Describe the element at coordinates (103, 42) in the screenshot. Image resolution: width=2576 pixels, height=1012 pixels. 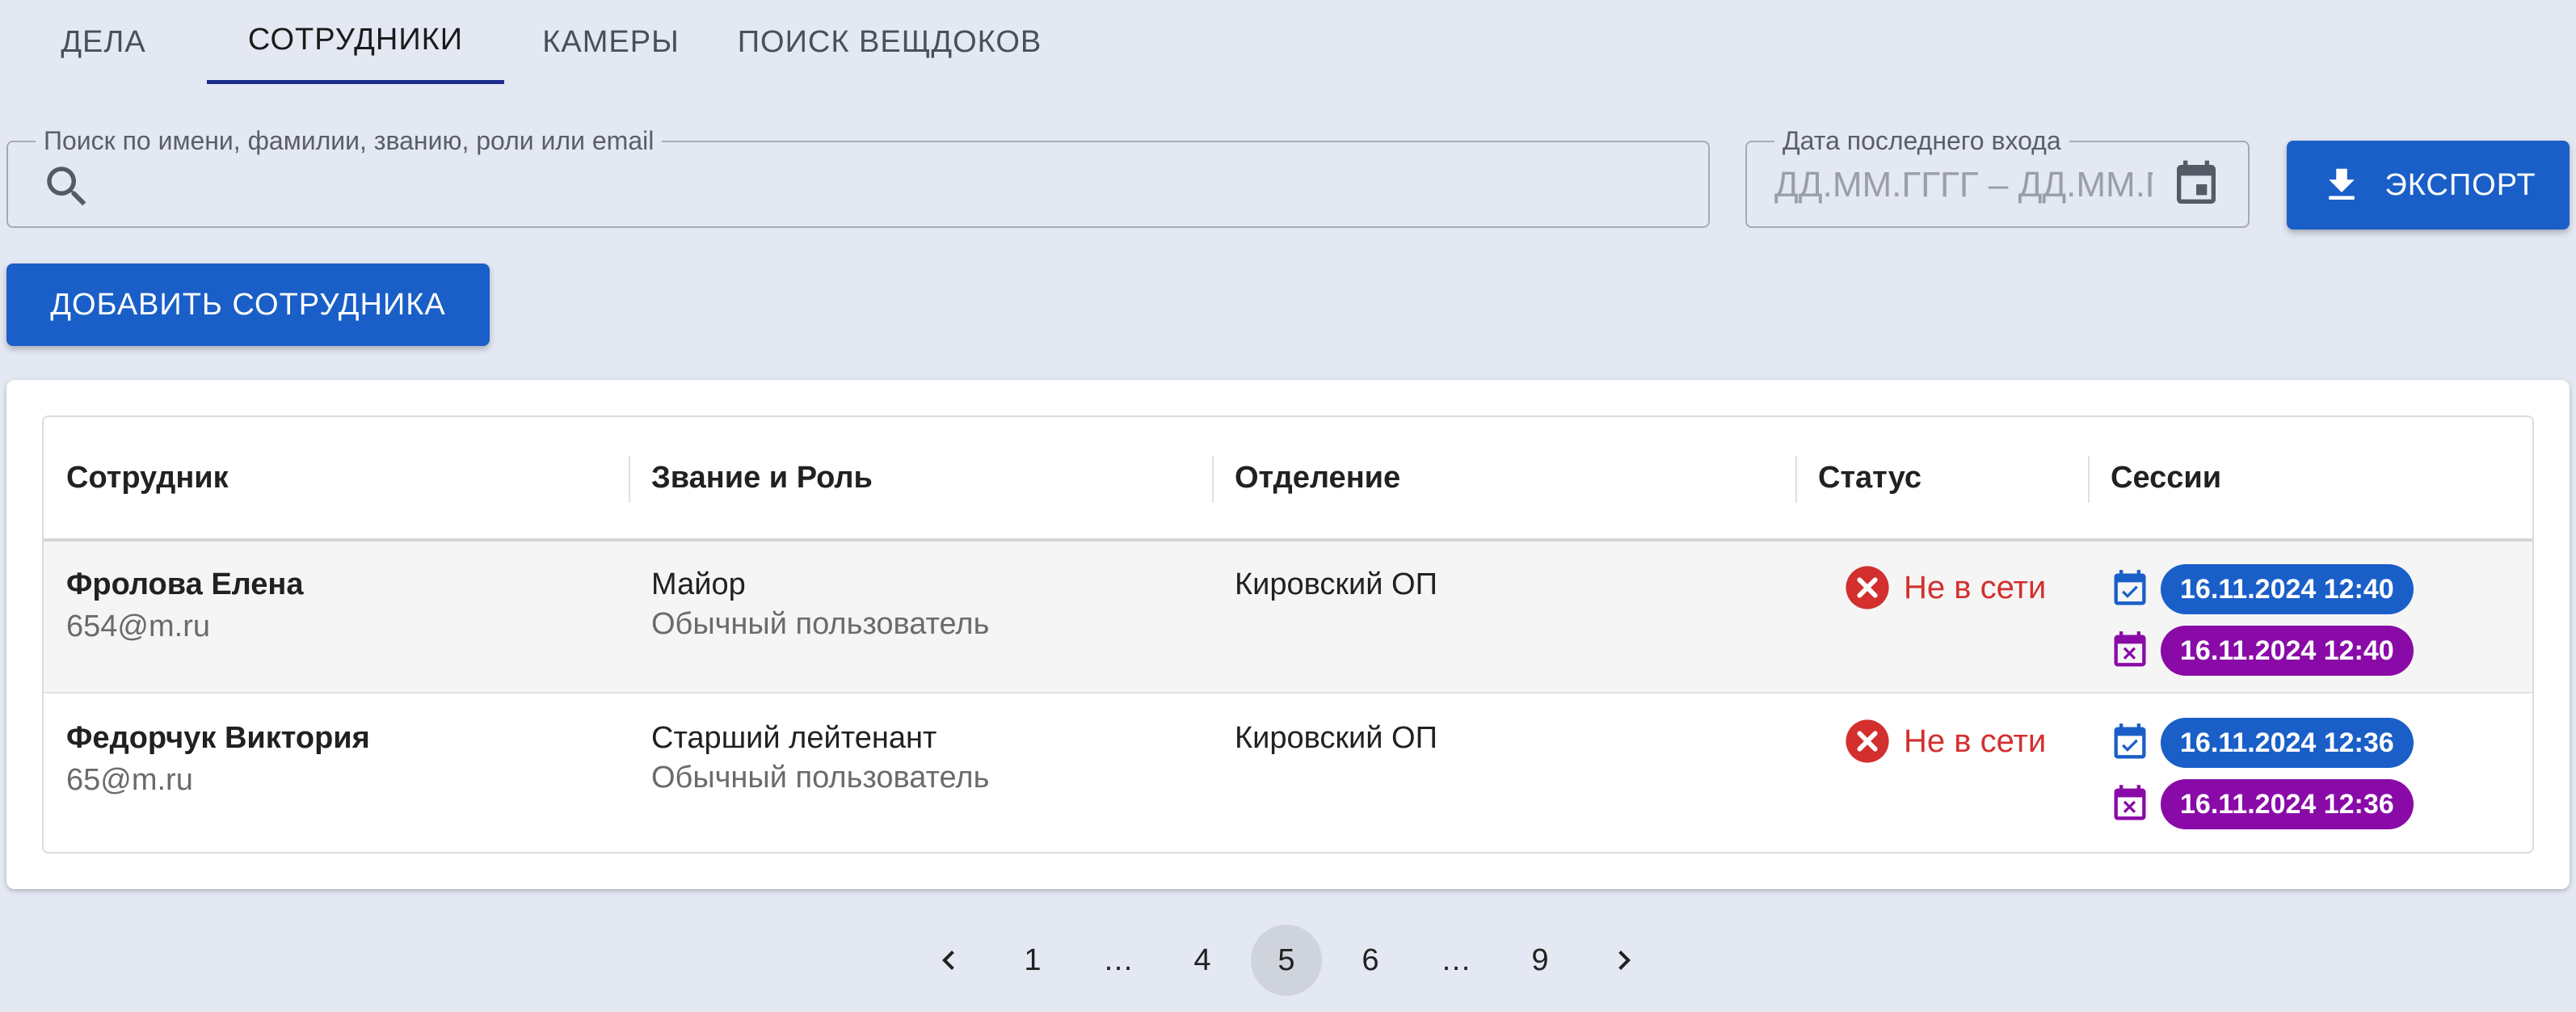
I see `tab-cases: ДЕЛА` at that location.